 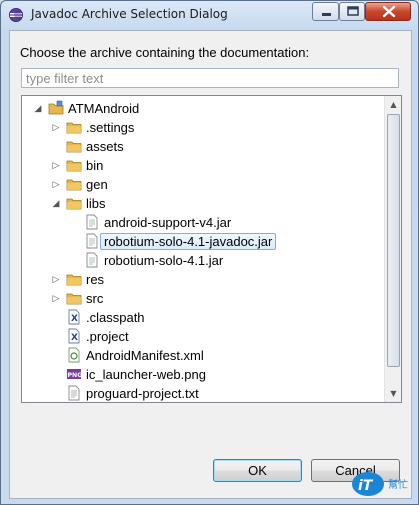 I want to click on tree-item-label: libs, so click(x=96, y=203).